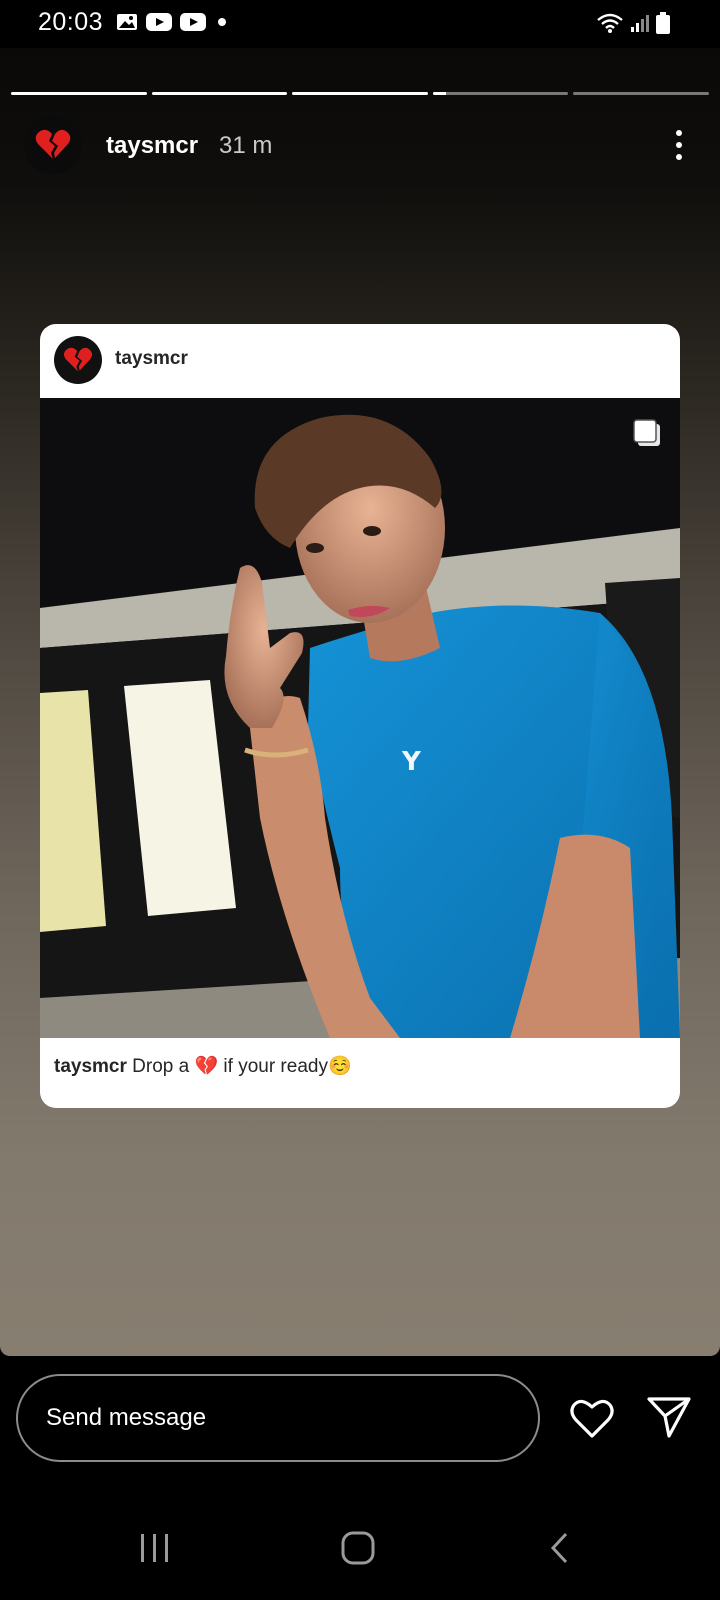 The height and width of the screenshot is (1600, 720). I want to click on post-header: taysmcr, so click(360, 361).